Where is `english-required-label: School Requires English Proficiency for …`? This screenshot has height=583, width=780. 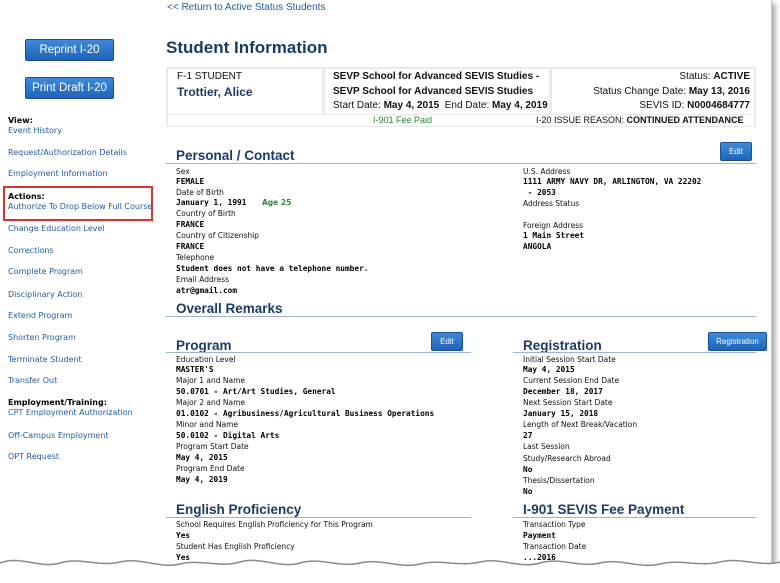
english-required-label: School Requires English Proficiency for … is located at coordinates (274, 524).